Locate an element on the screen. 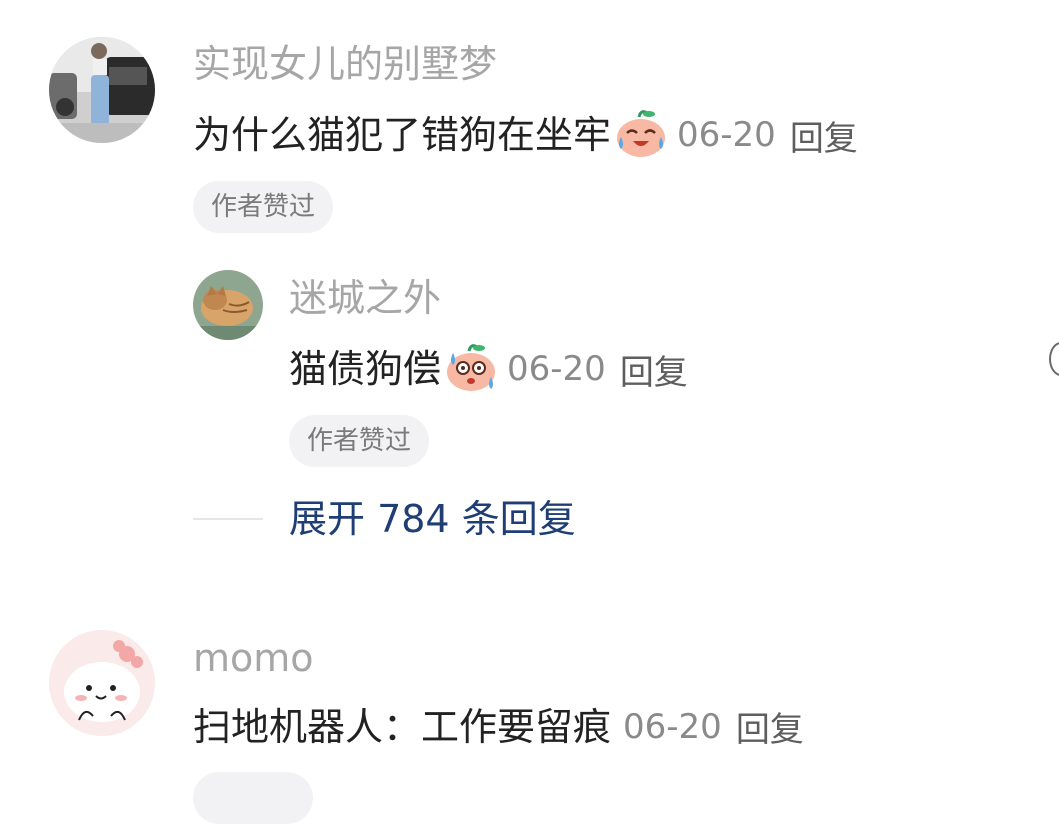  comment-body: 扫地机器人：工作要留痕 06-20 回复 is located at coordinates (498, 726).